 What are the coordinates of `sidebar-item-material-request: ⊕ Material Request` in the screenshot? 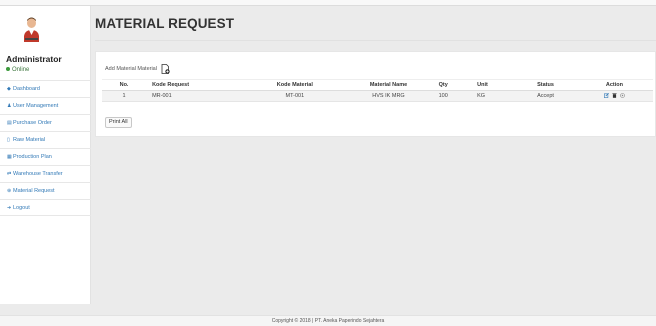 It's located at (45, 190).